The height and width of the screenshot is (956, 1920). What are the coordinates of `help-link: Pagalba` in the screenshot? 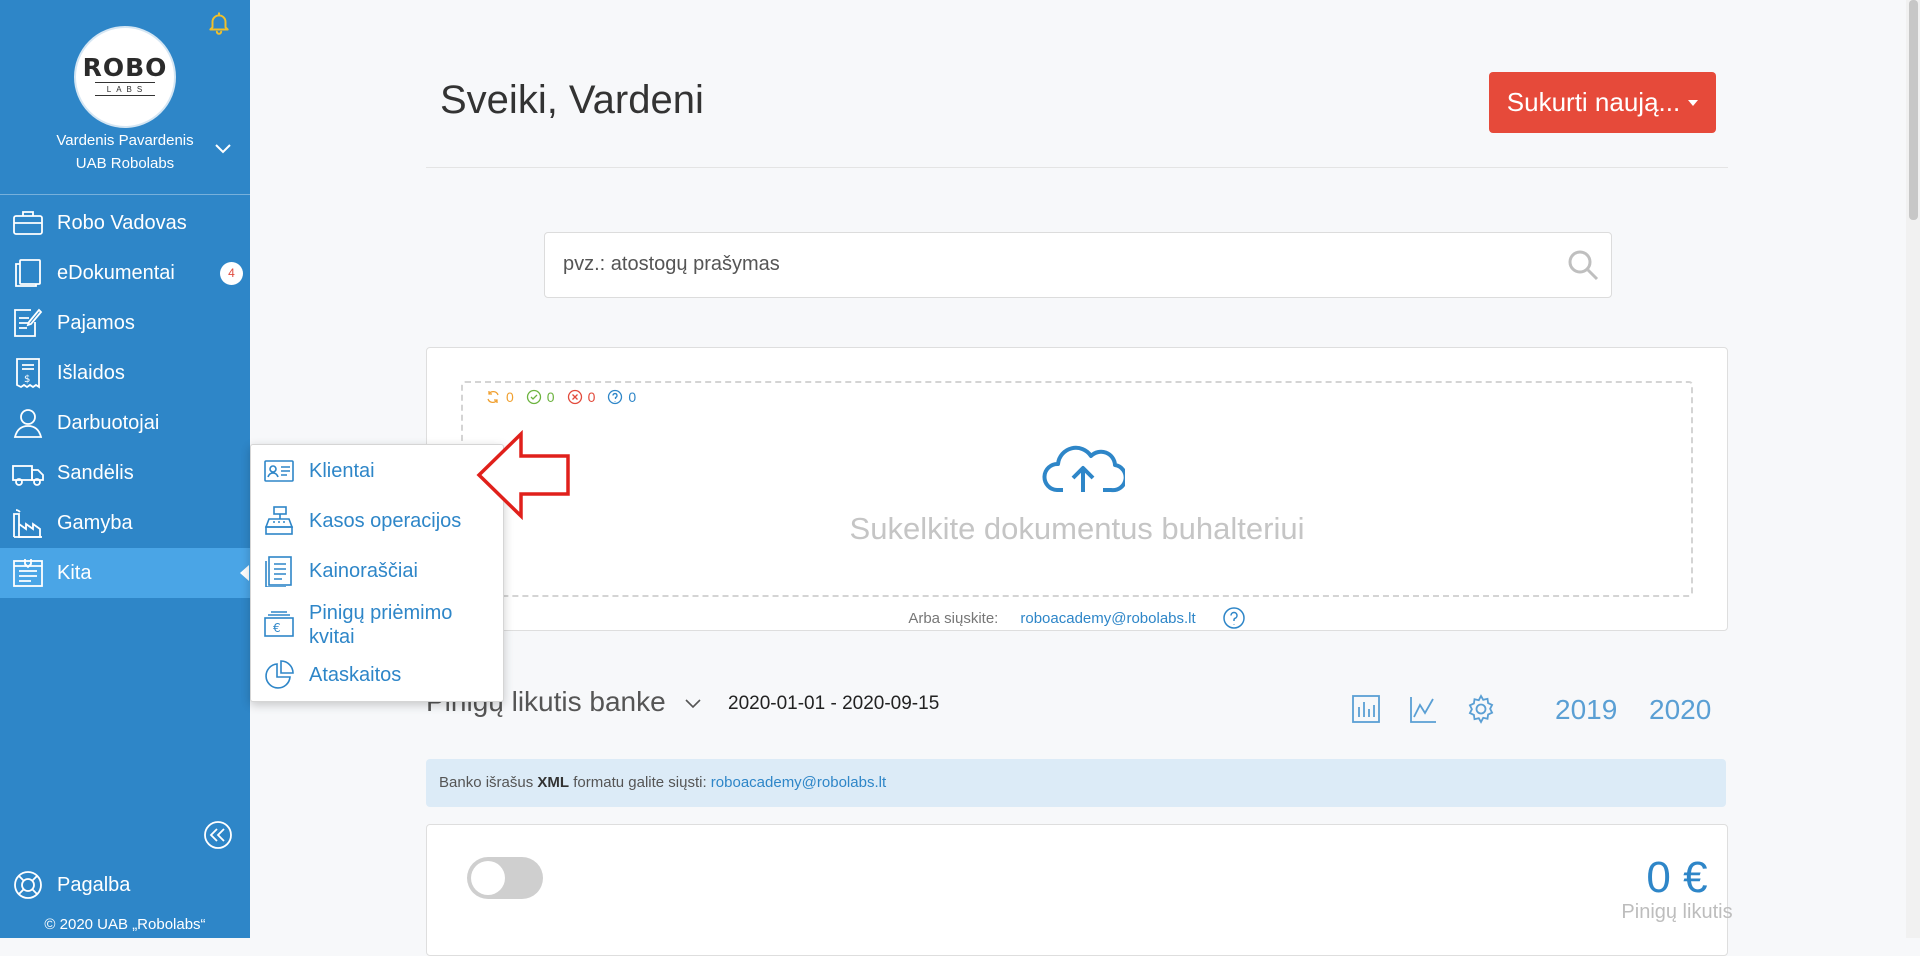 It's located at (65, 885).